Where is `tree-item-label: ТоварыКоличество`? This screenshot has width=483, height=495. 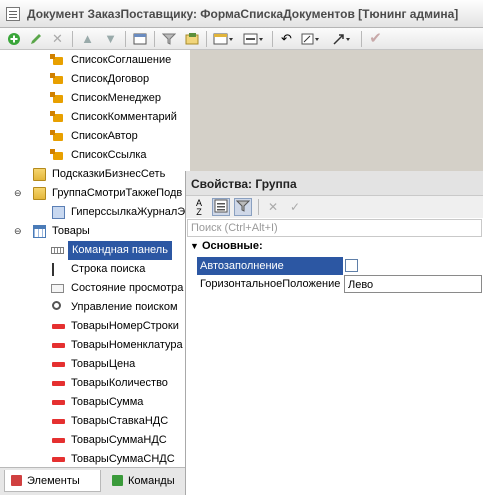 tree-item-label: ТоварыКоличество is located at coordinates (119, 383).